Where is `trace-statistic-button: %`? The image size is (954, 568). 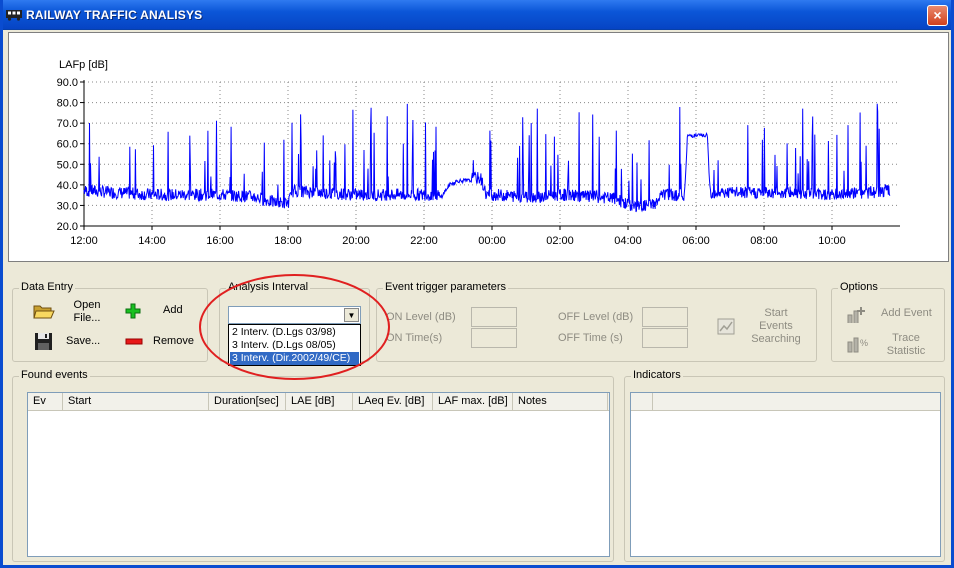 trace-statistic-button: % is located at coordinates (857, 344).